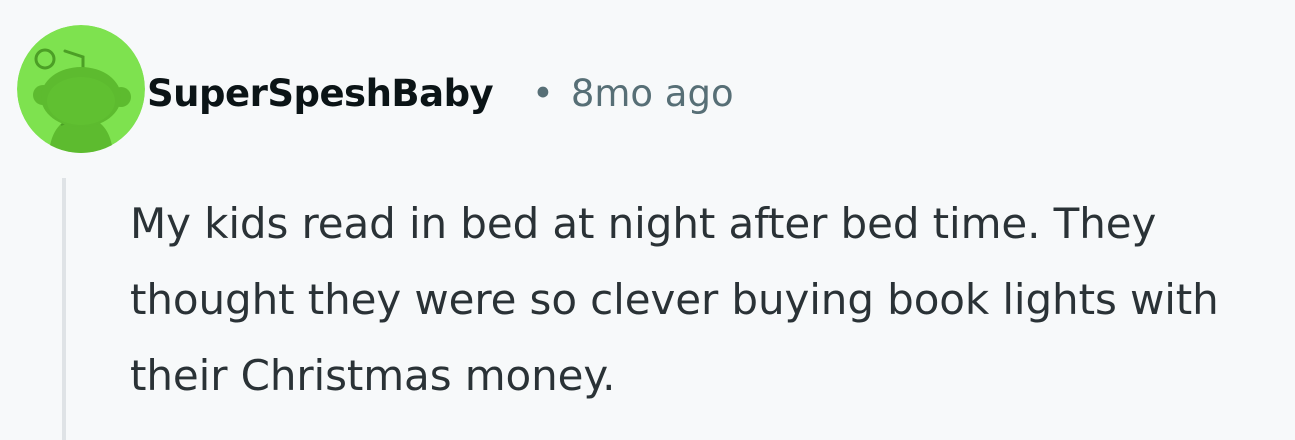 The width and height of the screenshot is (1295, 440). I want to click on user-avatar, so click(81, 89).